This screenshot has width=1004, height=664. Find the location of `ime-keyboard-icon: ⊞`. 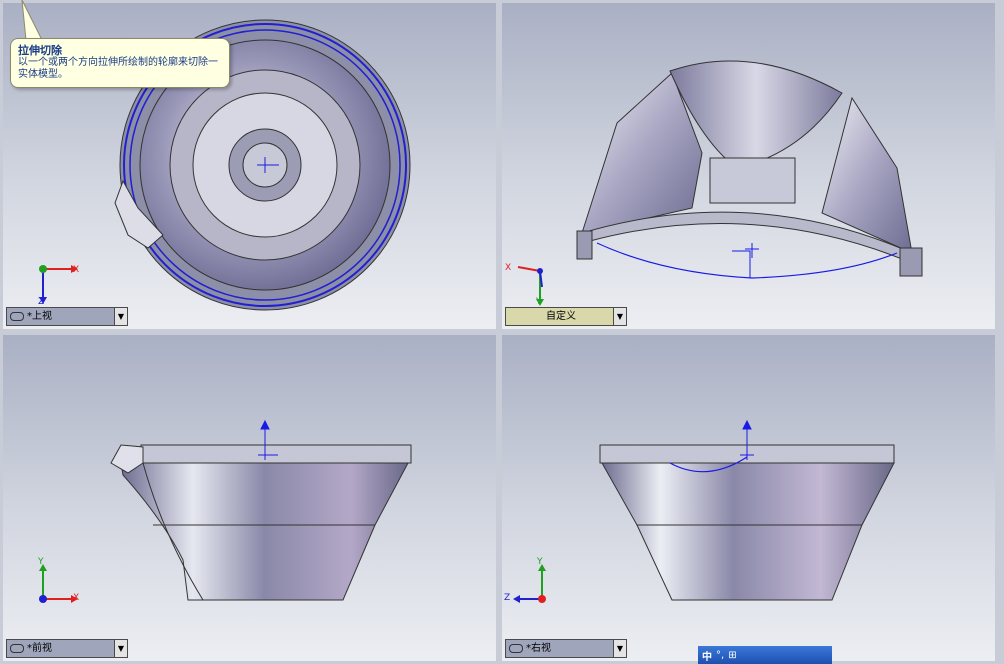

ime-keyboard-icon: ⊞ is located at coordinates (732, 655).